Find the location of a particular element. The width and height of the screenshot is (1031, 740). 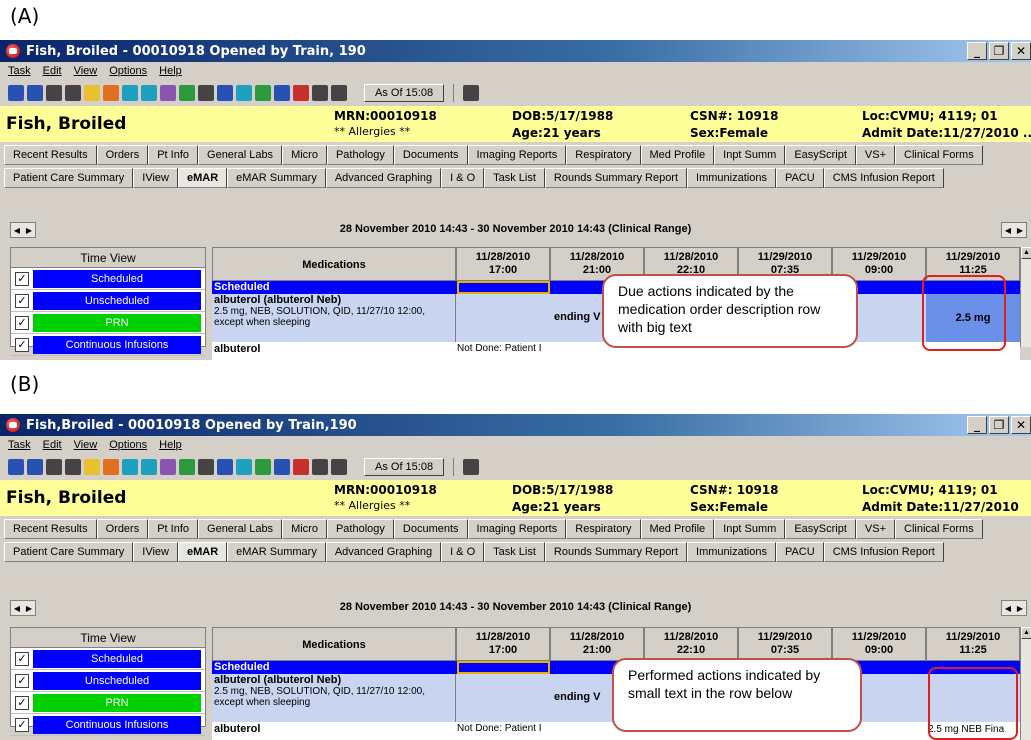

medications-header: Medications is located at coordinates (334, 644).